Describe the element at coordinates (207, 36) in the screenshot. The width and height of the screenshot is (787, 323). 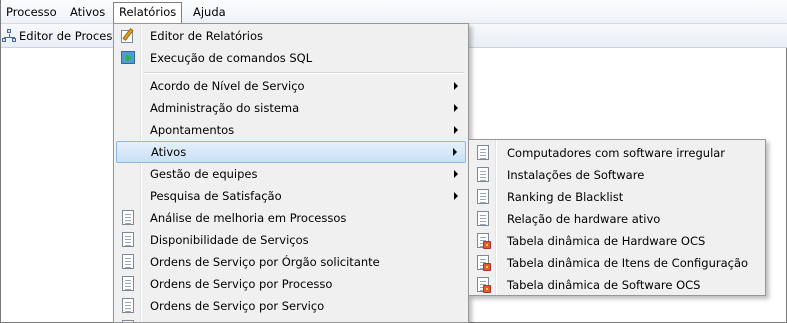
I see `menu-item-label: Editor de Relatórios` at that location.